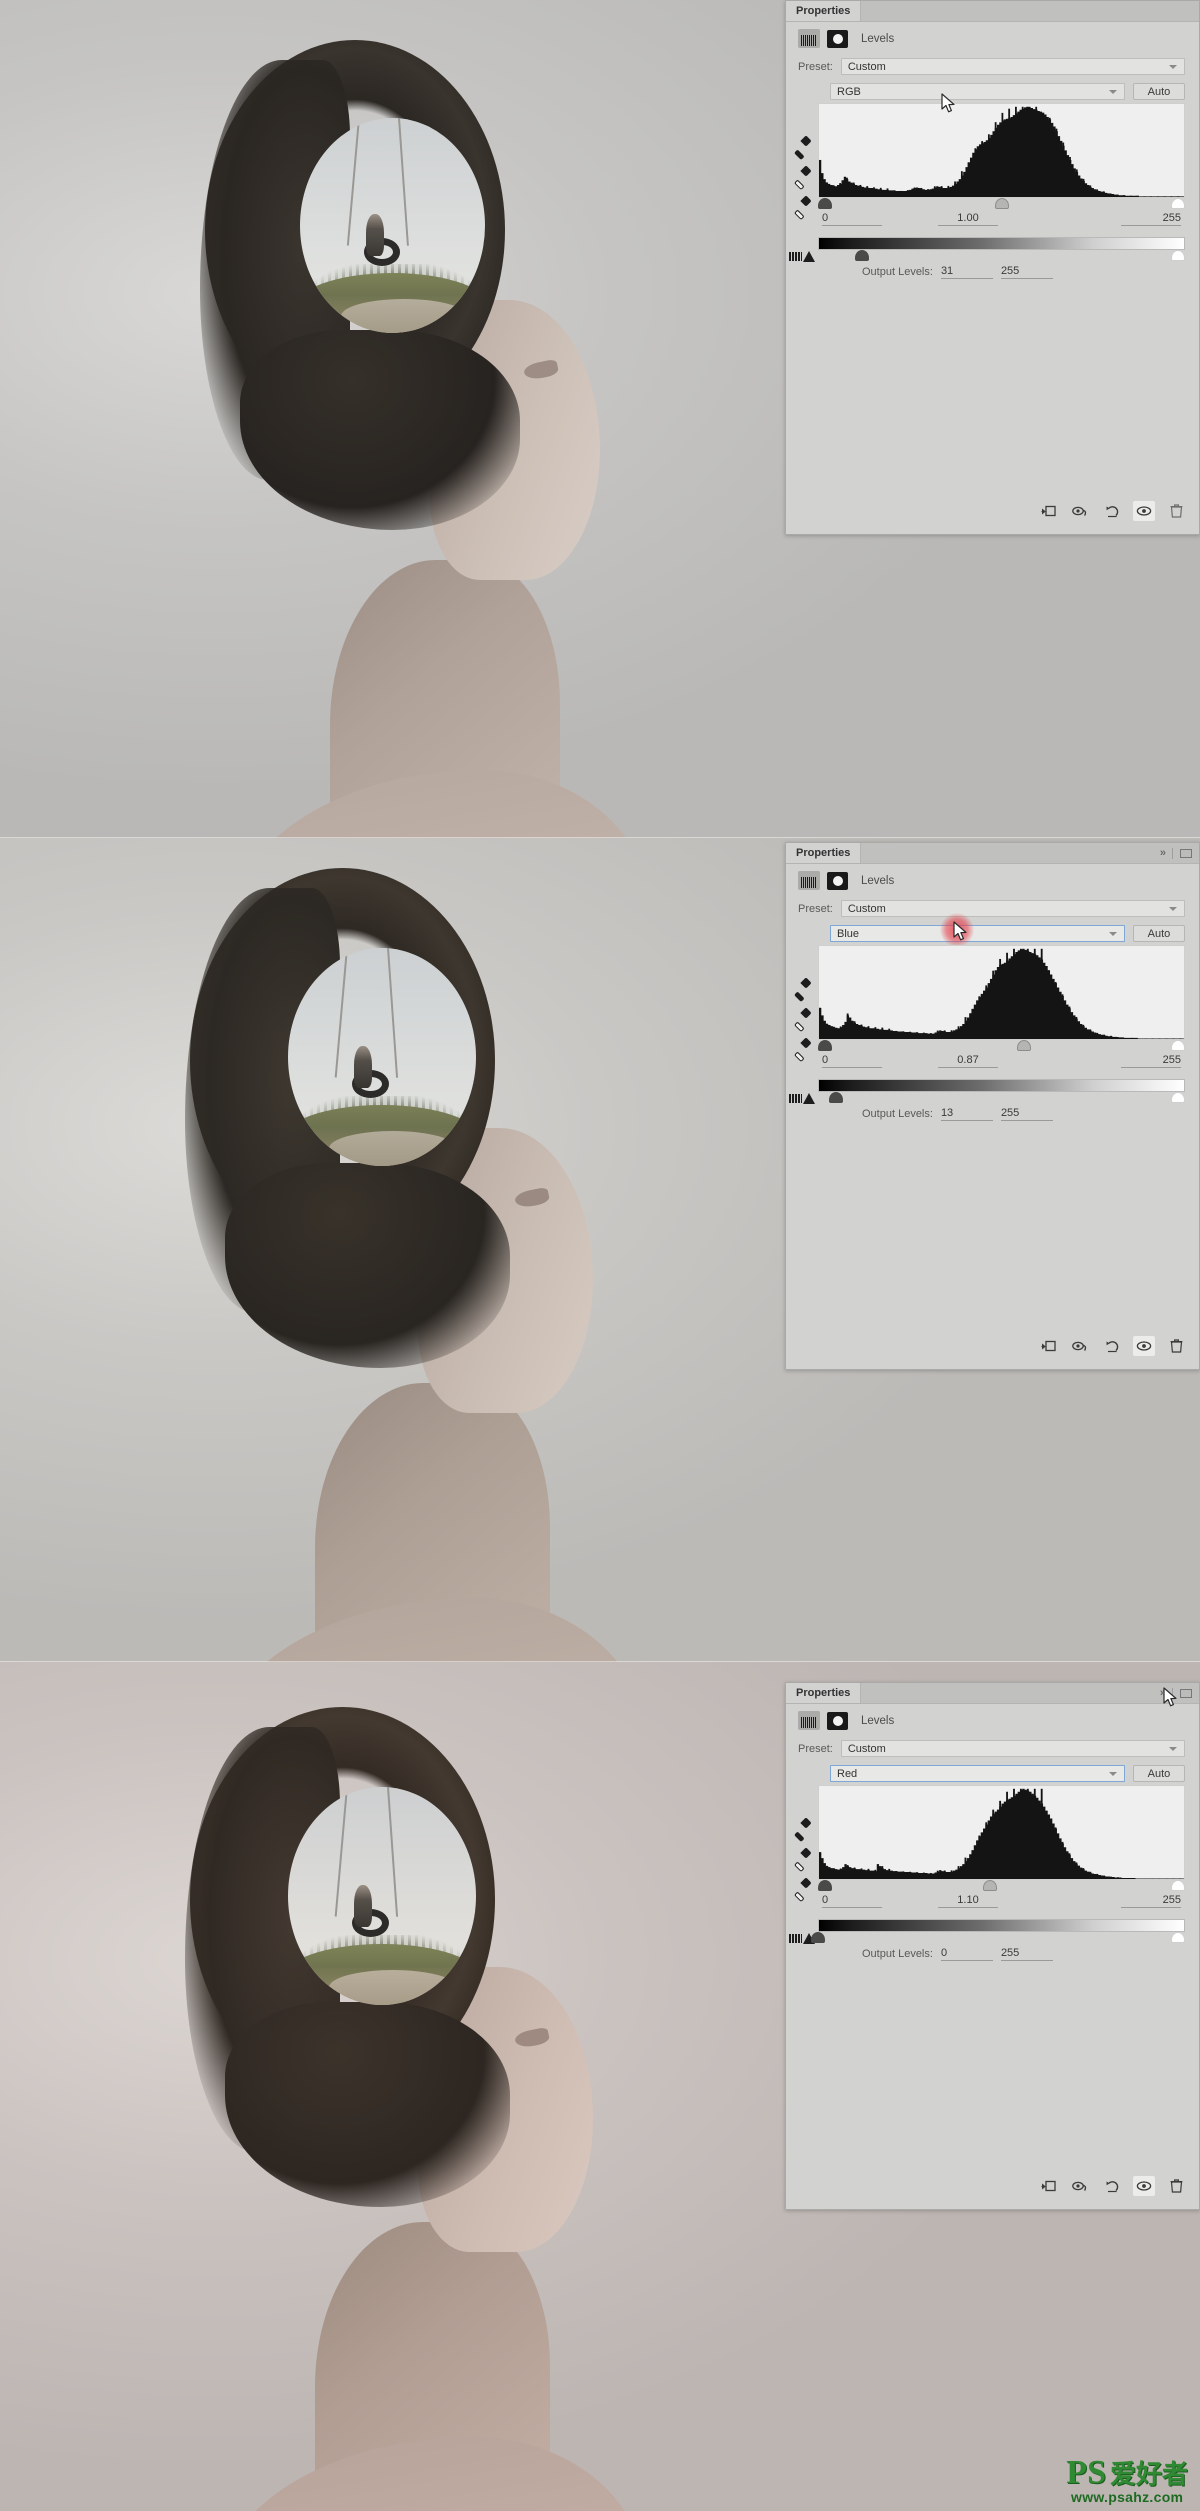 The image size is (1200, 2511). Describe the element at coordinates (966, 1114) in the screenshot. I see `output-black-value: 13` at that location.